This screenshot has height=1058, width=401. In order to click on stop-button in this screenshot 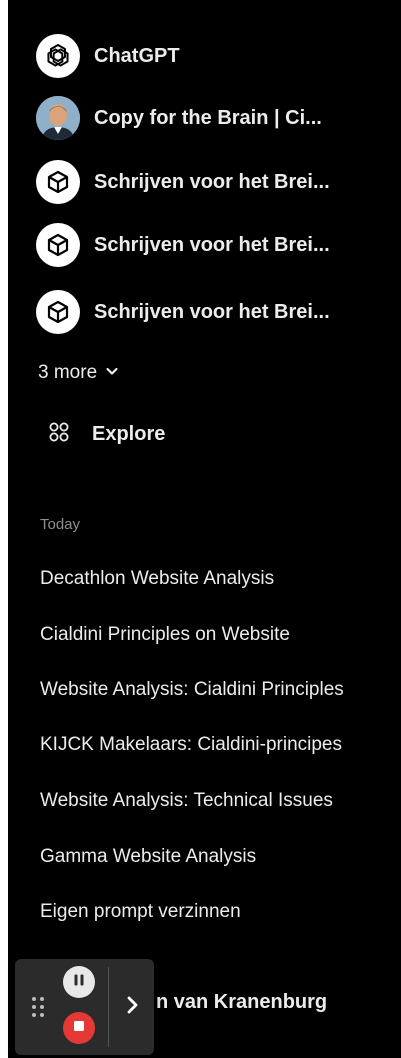, I will do `click(79, 1028)`.